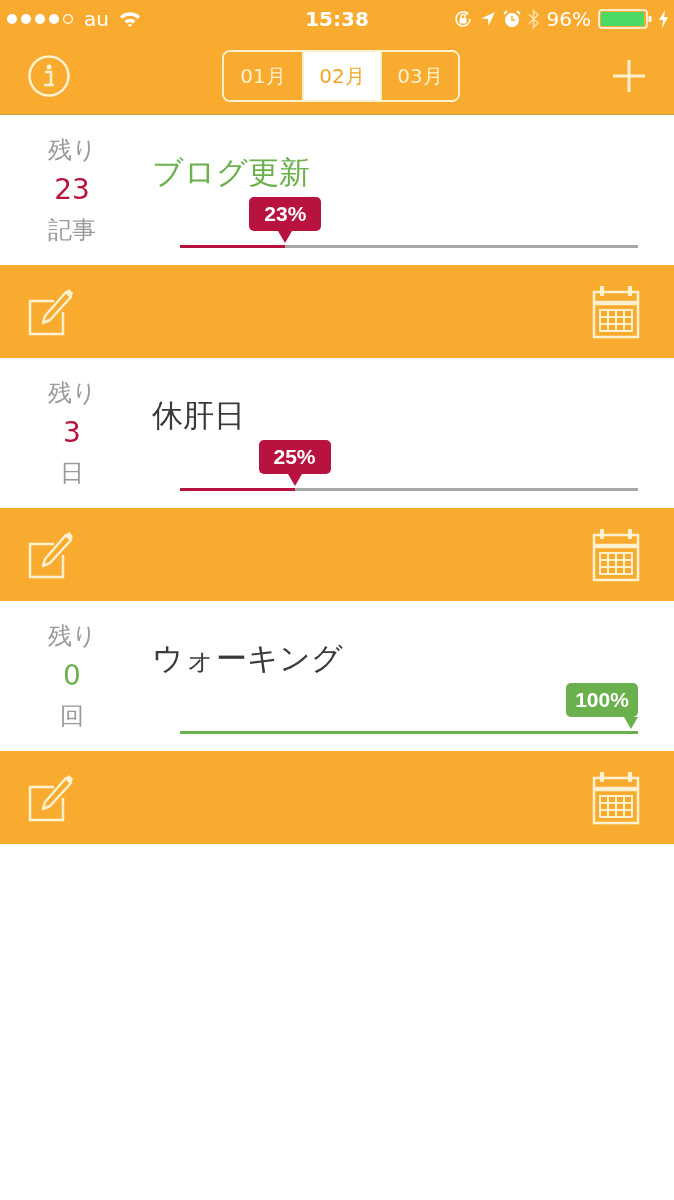 This screenshot has width=674, height=1200. What do you see at coordinates (568, 19) in the screenshot?
I see `battery-percent: 96%` at bounding box center [568, 19].